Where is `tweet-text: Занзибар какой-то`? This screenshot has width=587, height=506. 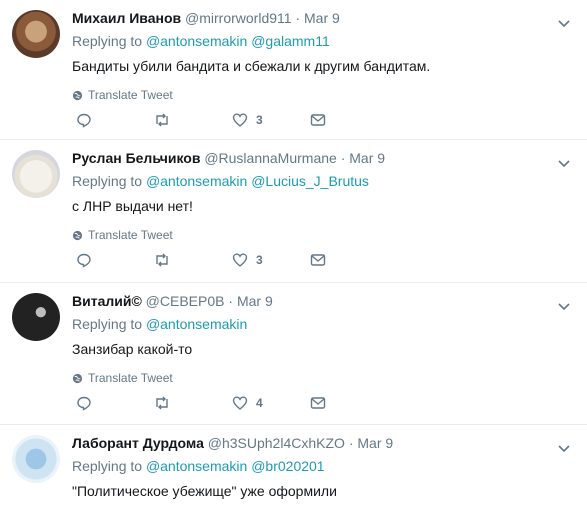
tweet-text: Занзибар какой-то is located at coordinates (132, 349).